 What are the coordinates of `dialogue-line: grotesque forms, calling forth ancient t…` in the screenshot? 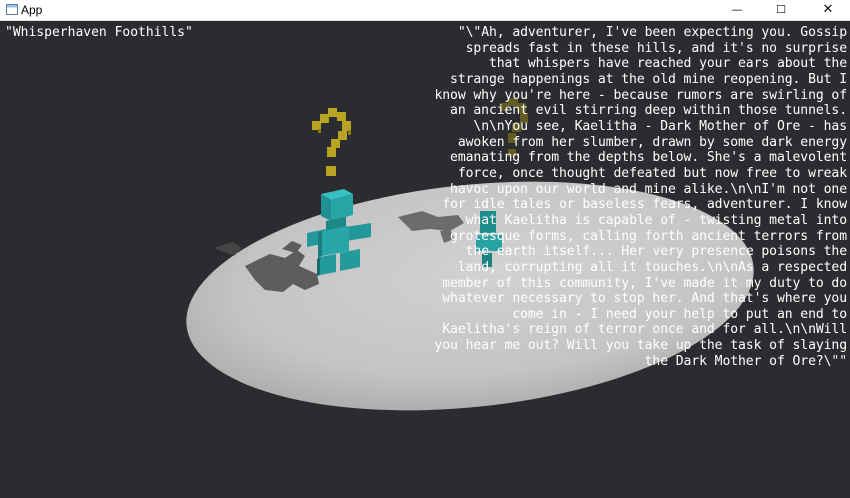 It's located at (648, 236).